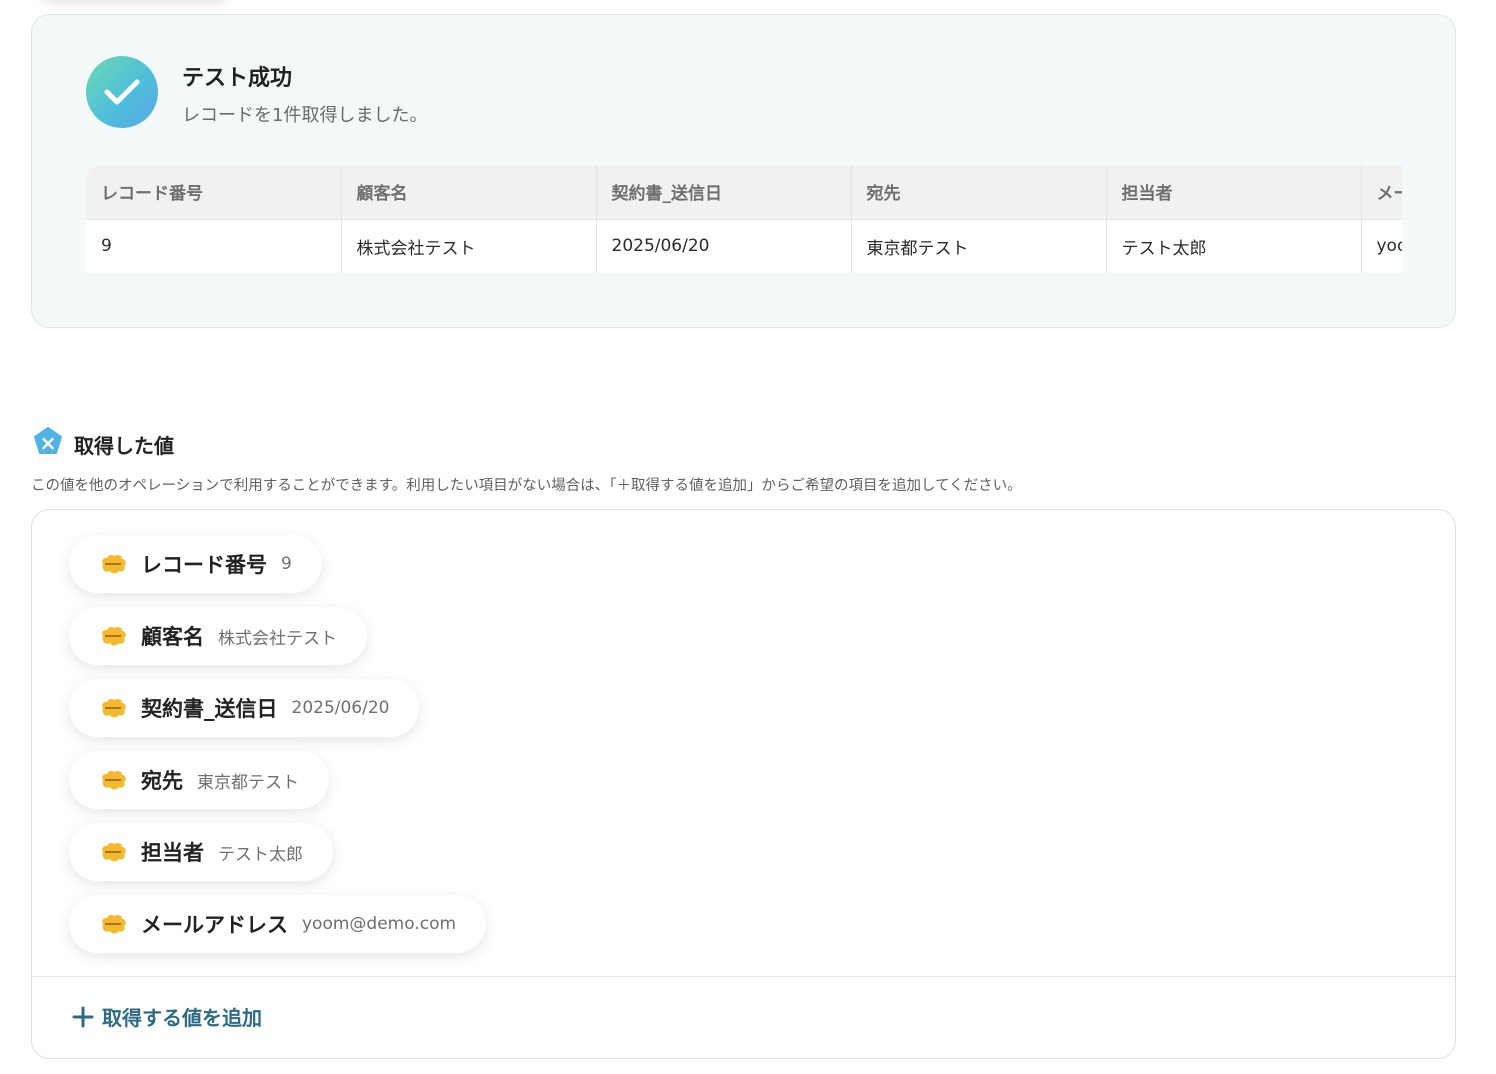 The image size is (1496, 1074). I want to click on value-chip-label: 担当者, so click(172, 853).